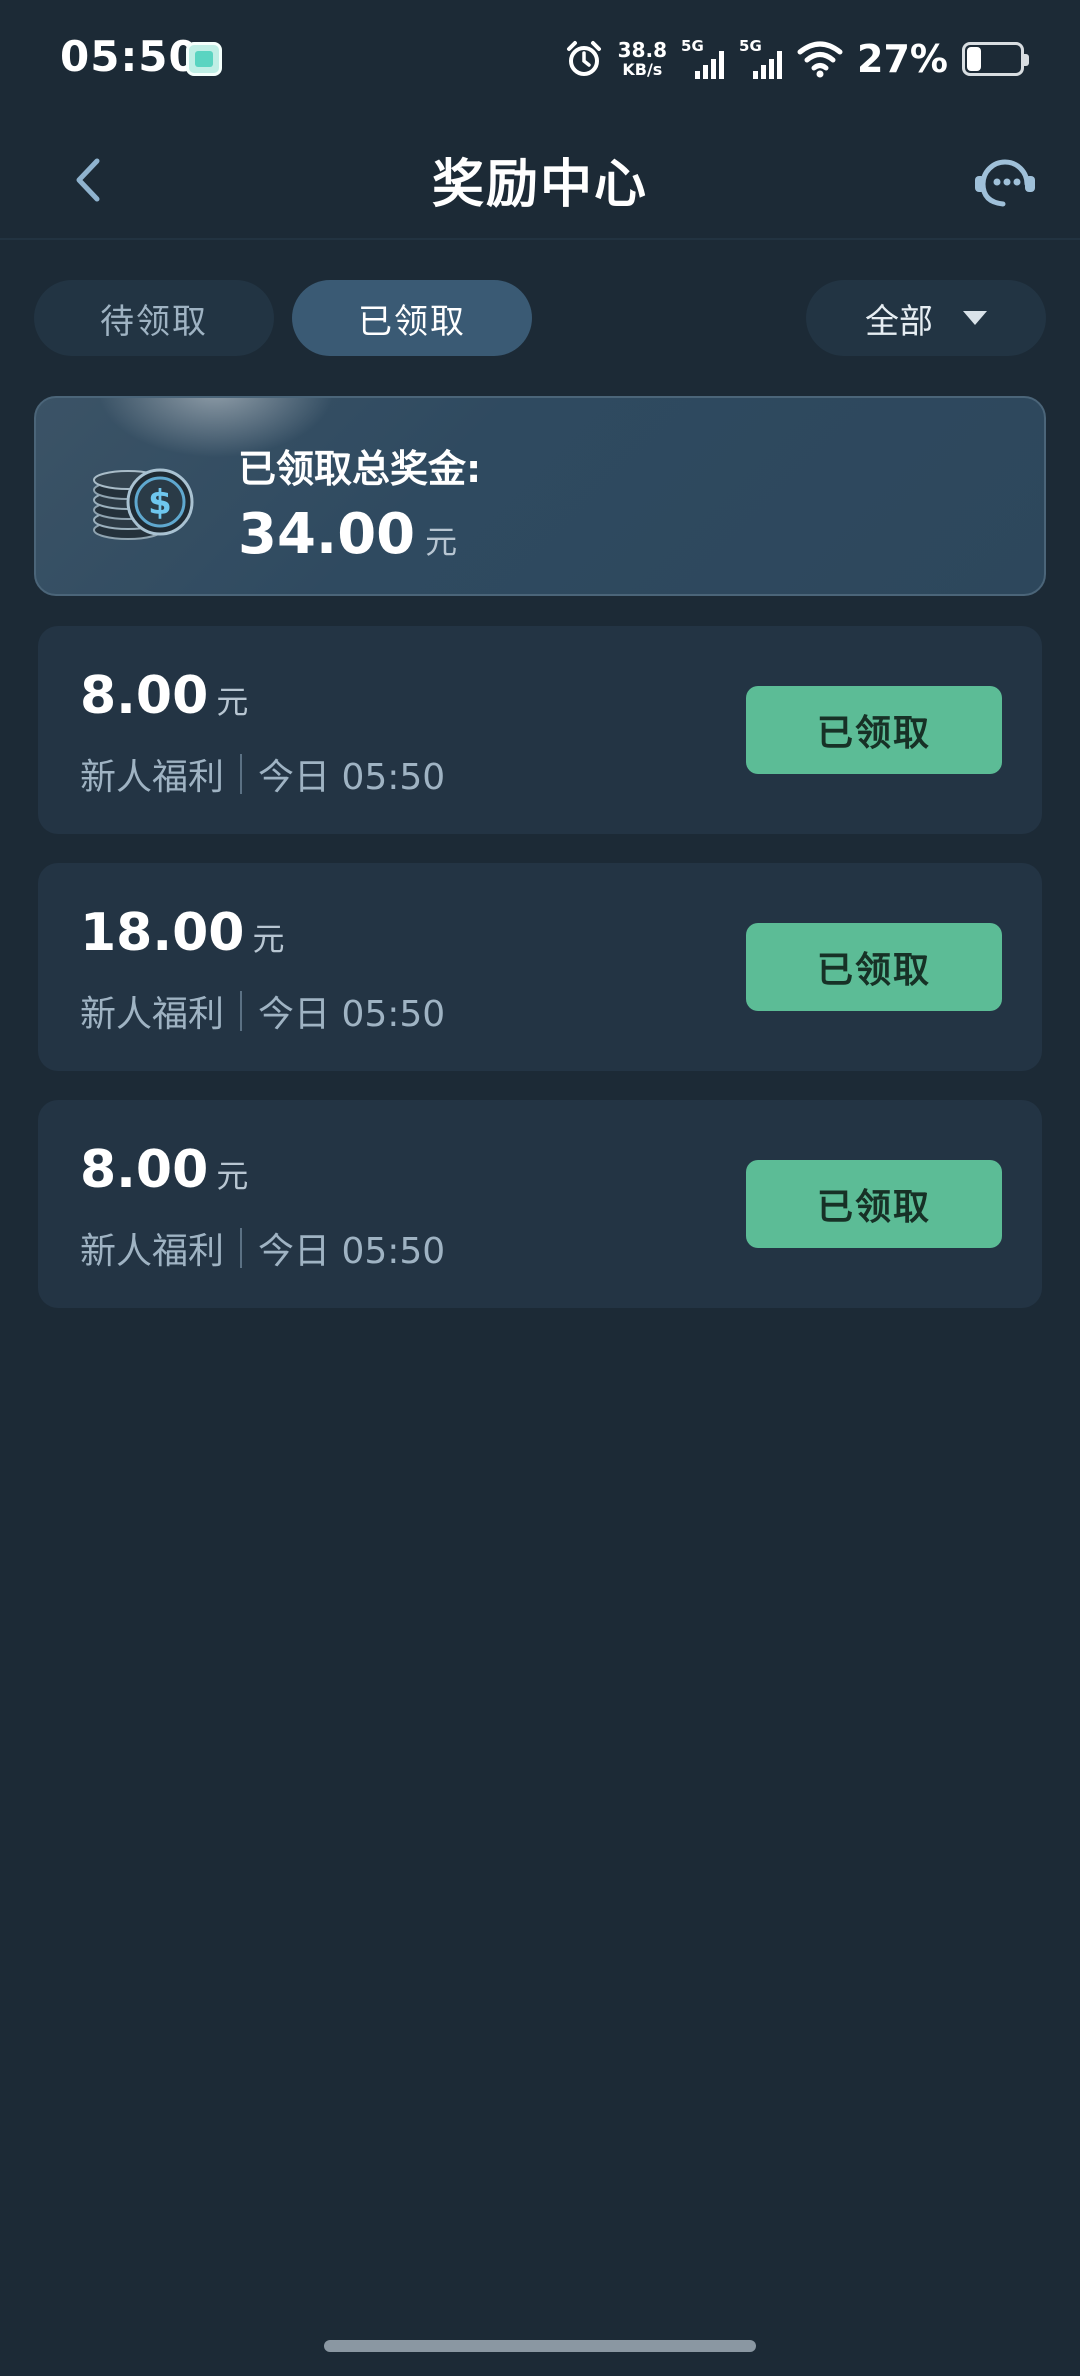  Describe the element at coordinates (360, 469) in the screenshot. I see `total-claimed-label: 已领取总奖金:` at that location.